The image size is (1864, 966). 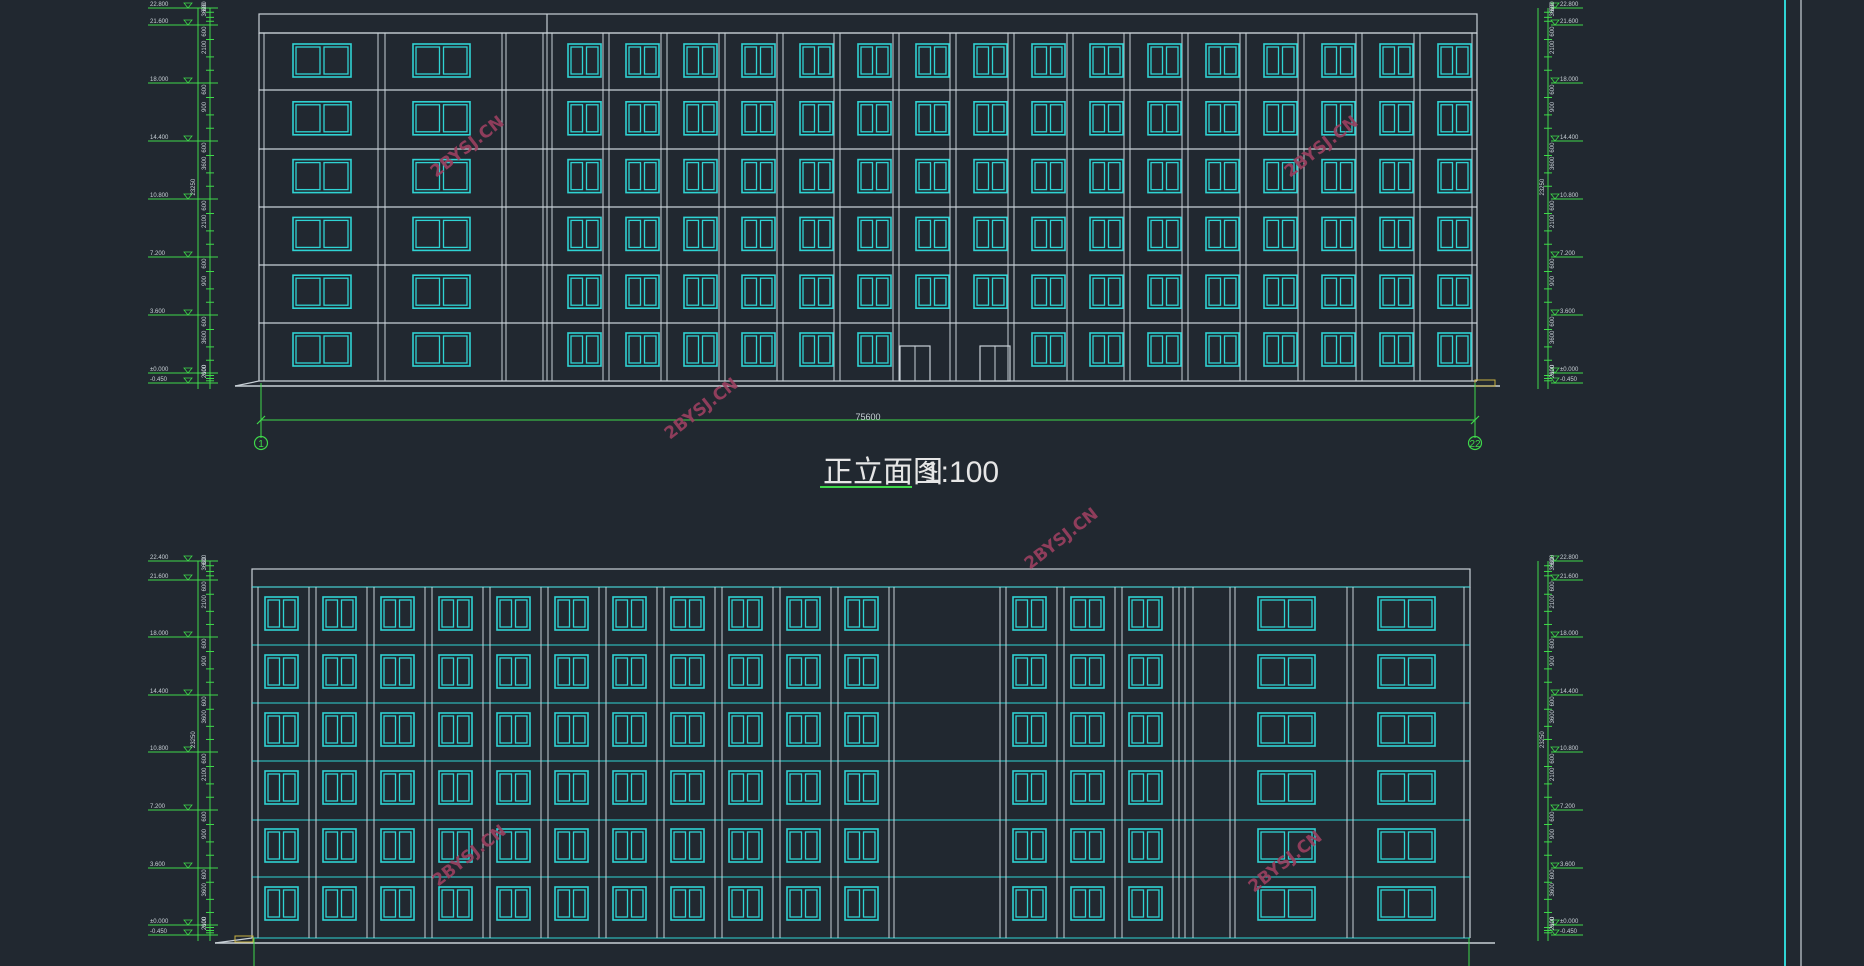 What do you see at coordinates (1555, 692) in the screenshot?
I see `level-symbol` at bounding box center [1555, 692].